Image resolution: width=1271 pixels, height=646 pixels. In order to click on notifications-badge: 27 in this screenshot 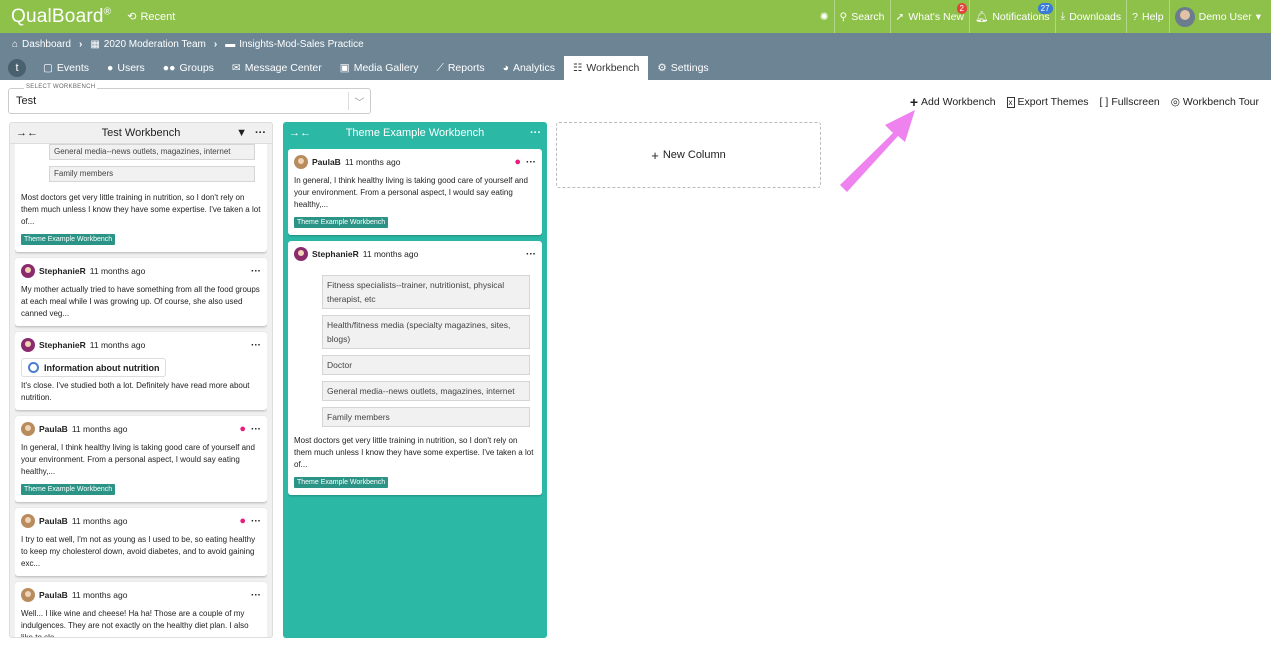, I will do `click(1045, 8)`.